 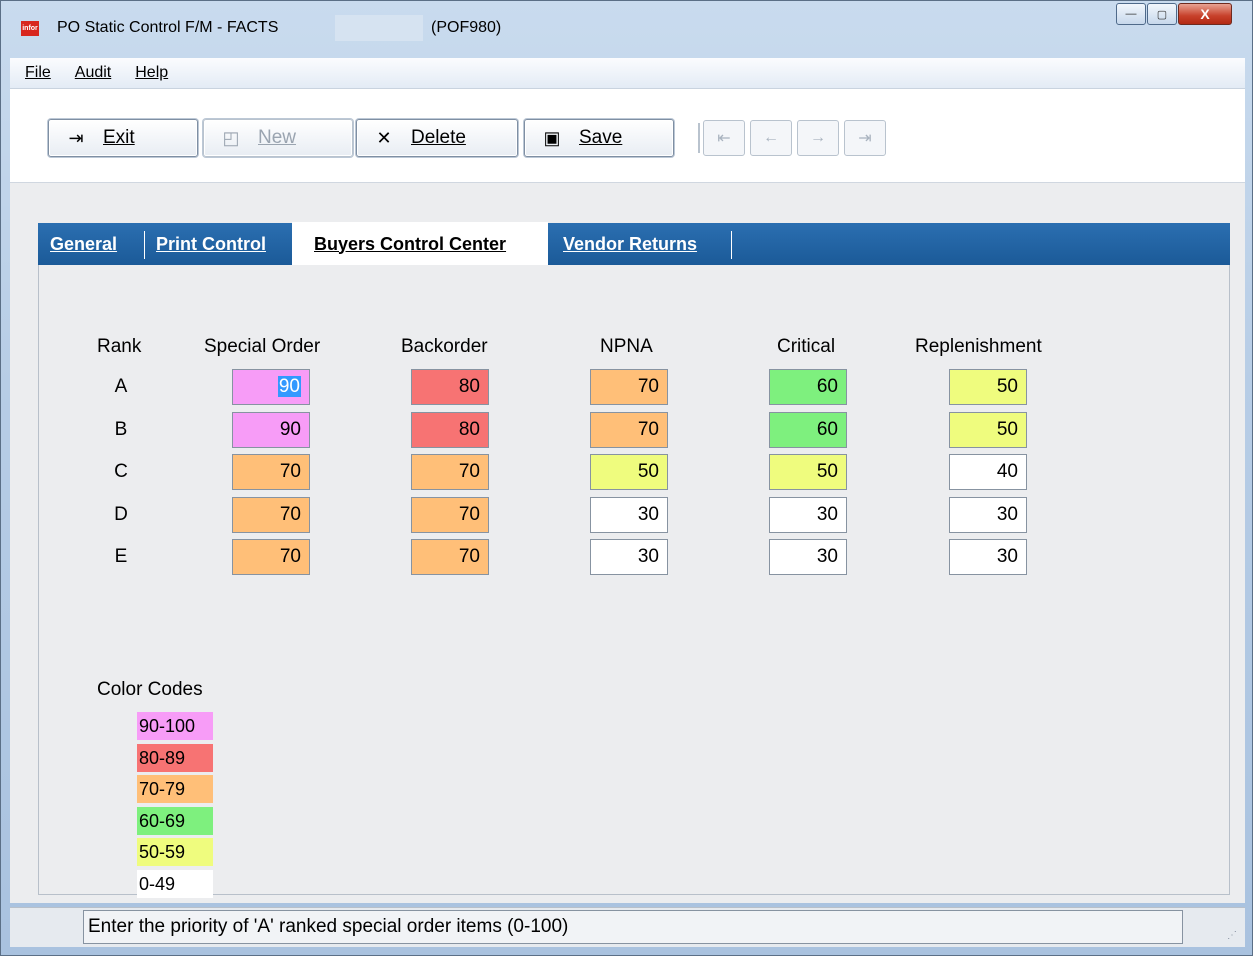 What do you see at coordinates (552, 137) in the screenshot?
I see `save-disk-icon: ▣` at bounding box center [552, 137].